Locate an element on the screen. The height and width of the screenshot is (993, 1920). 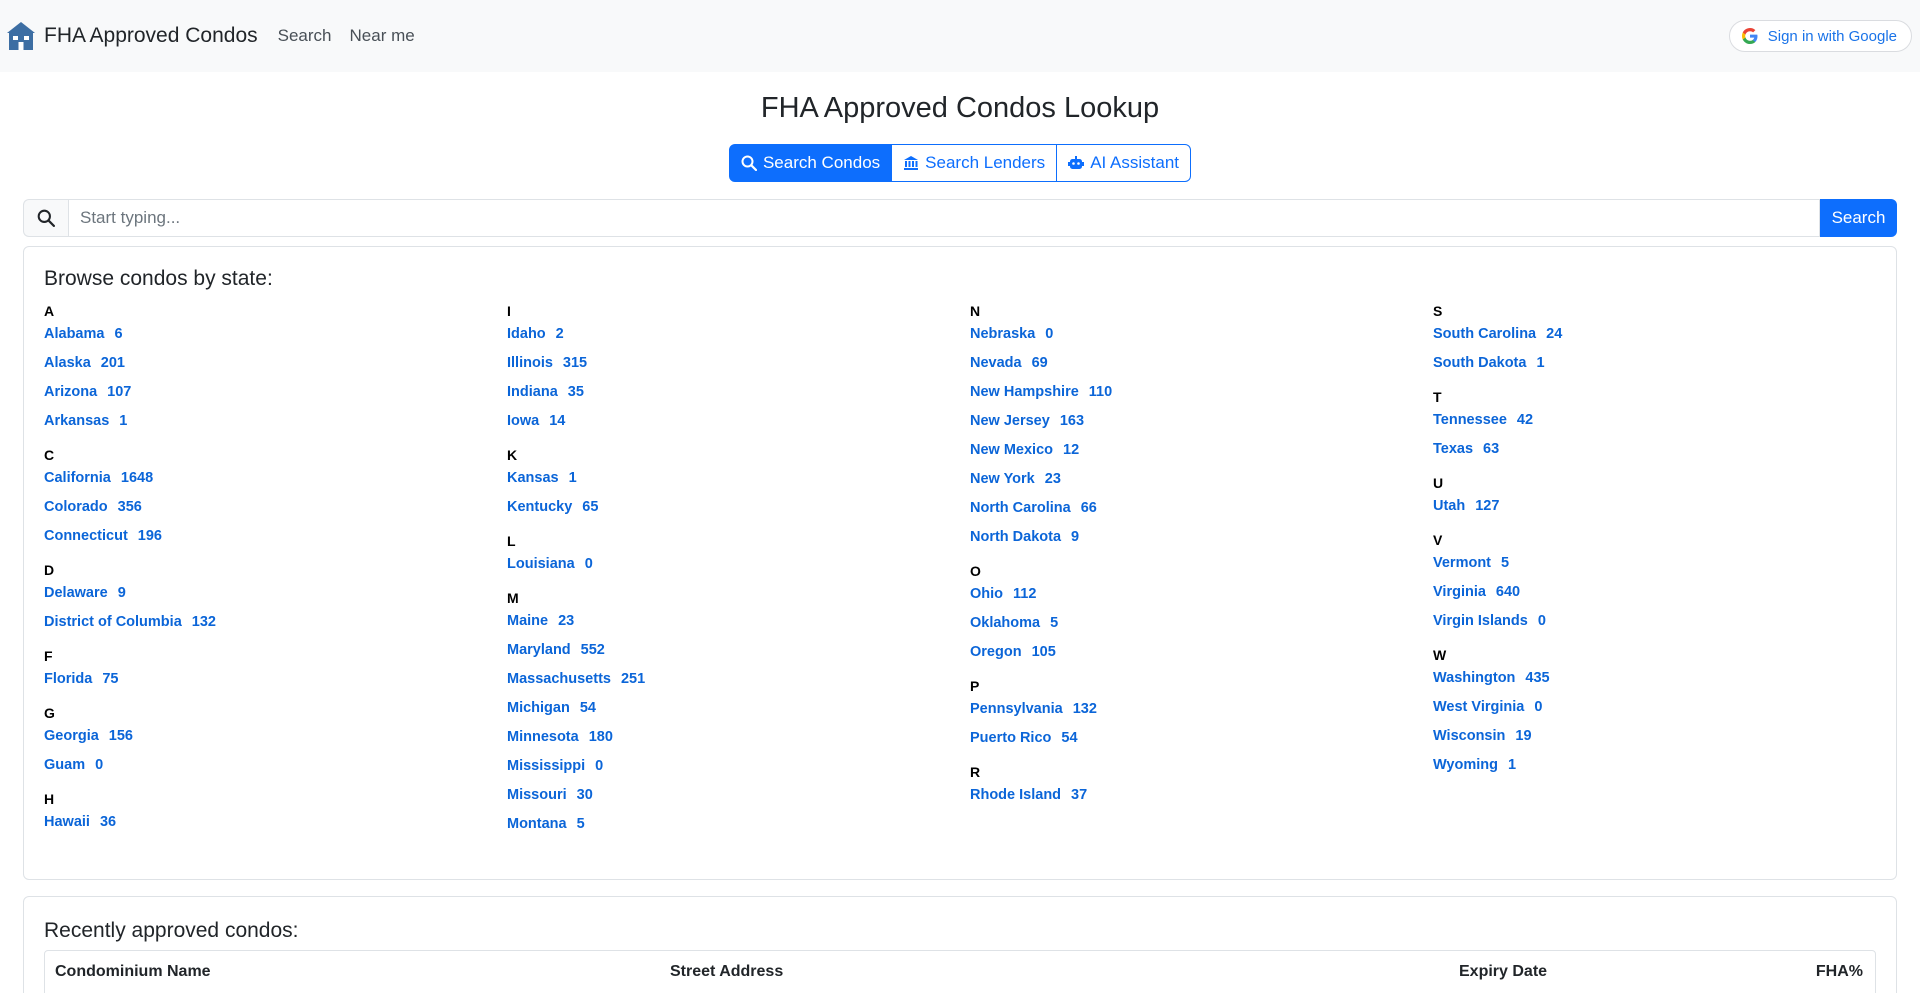
column-header-name: Condominium Name is located at coordinates (133, 972).